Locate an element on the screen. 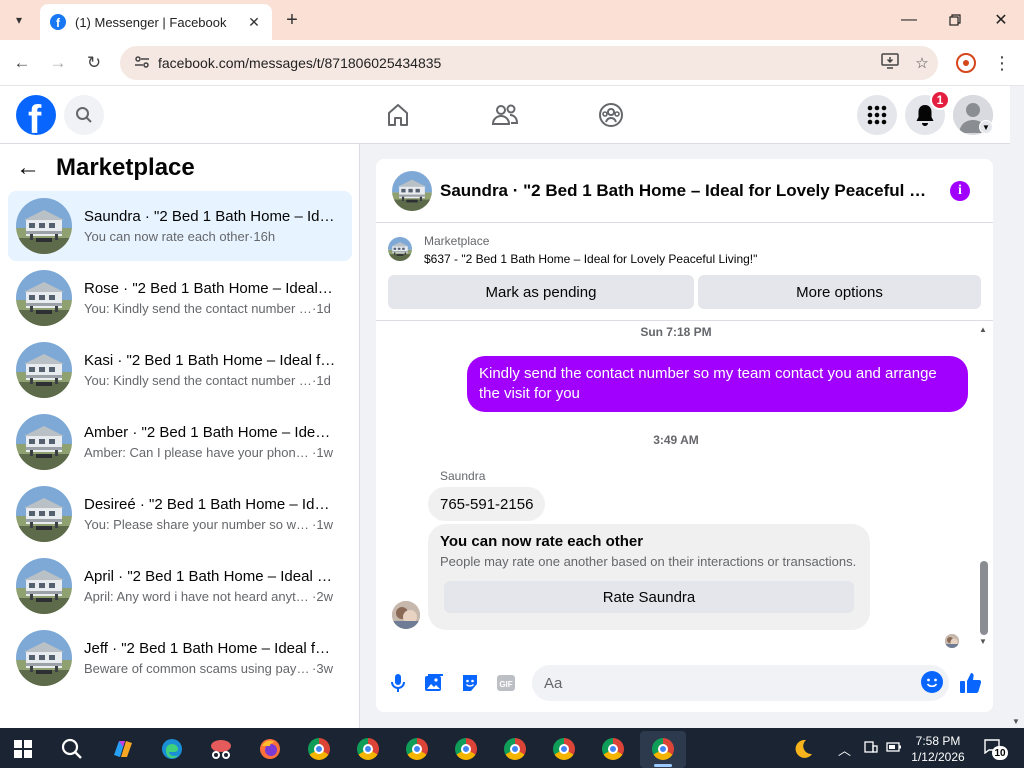 Image resolution: width=1024 pixels, height=768 pixels. listing-small-thumbnail is located at coordinates (400, 249).